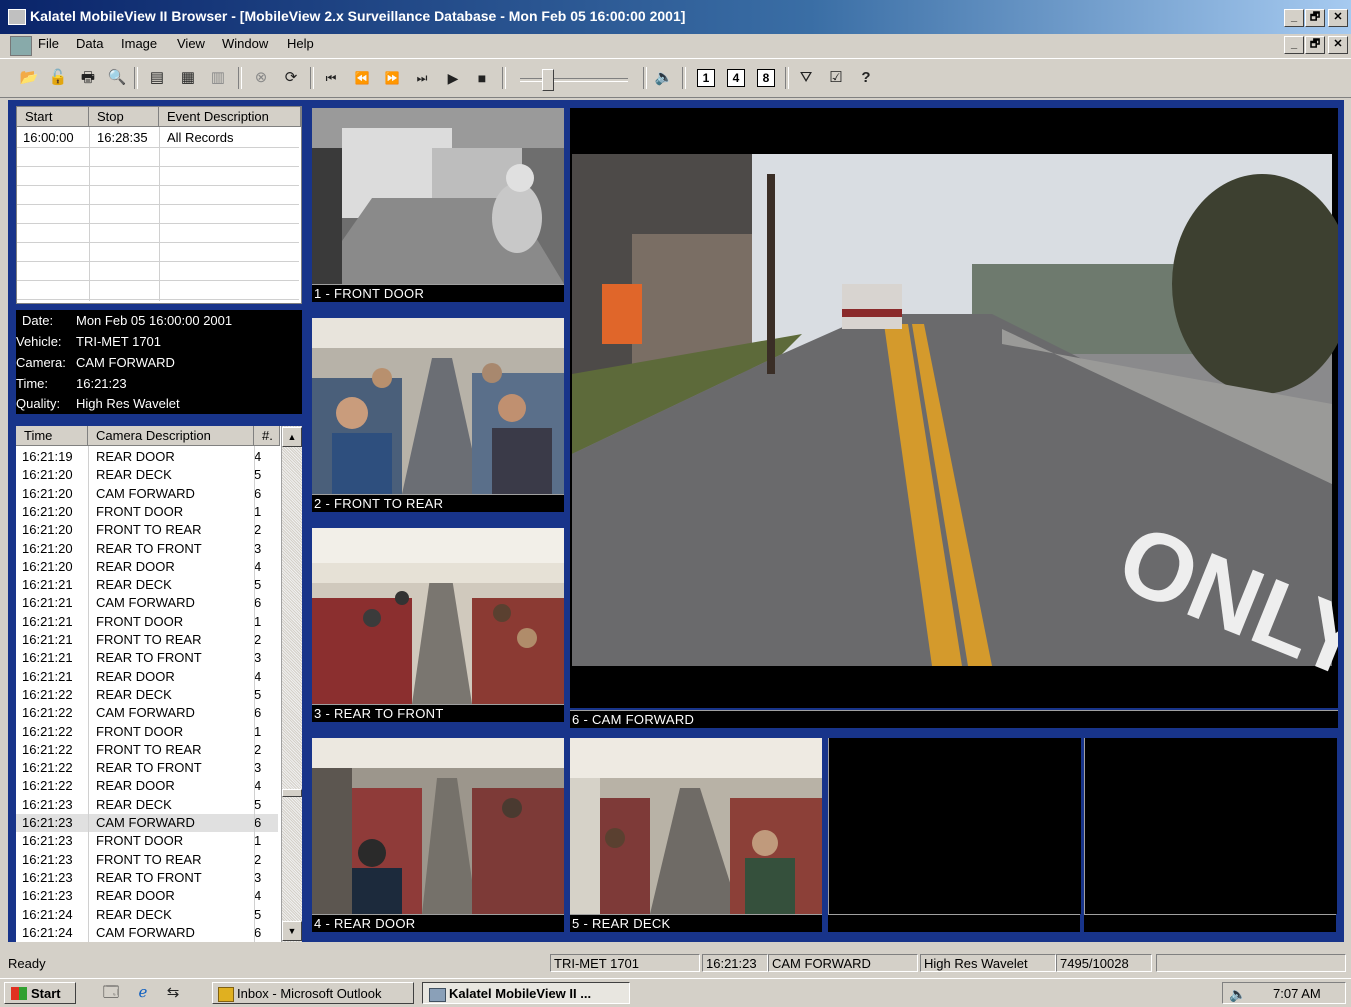  Describe the element at coordinates (157, 78) in the screenshot. I see `export-icon: ▤` at that location.